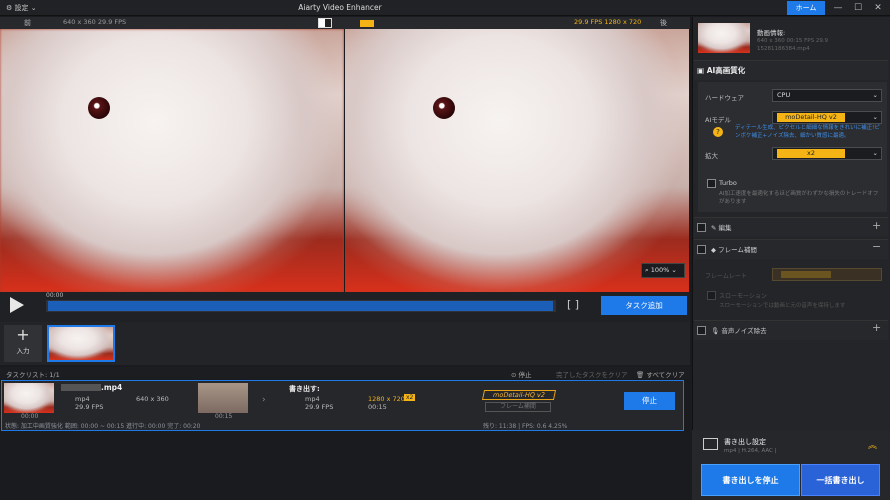 Image resolution: width=890 pixels, height=500 pixels. I want to click on clear-done-label: 完了したタスクをクリア, so click(592, 375).